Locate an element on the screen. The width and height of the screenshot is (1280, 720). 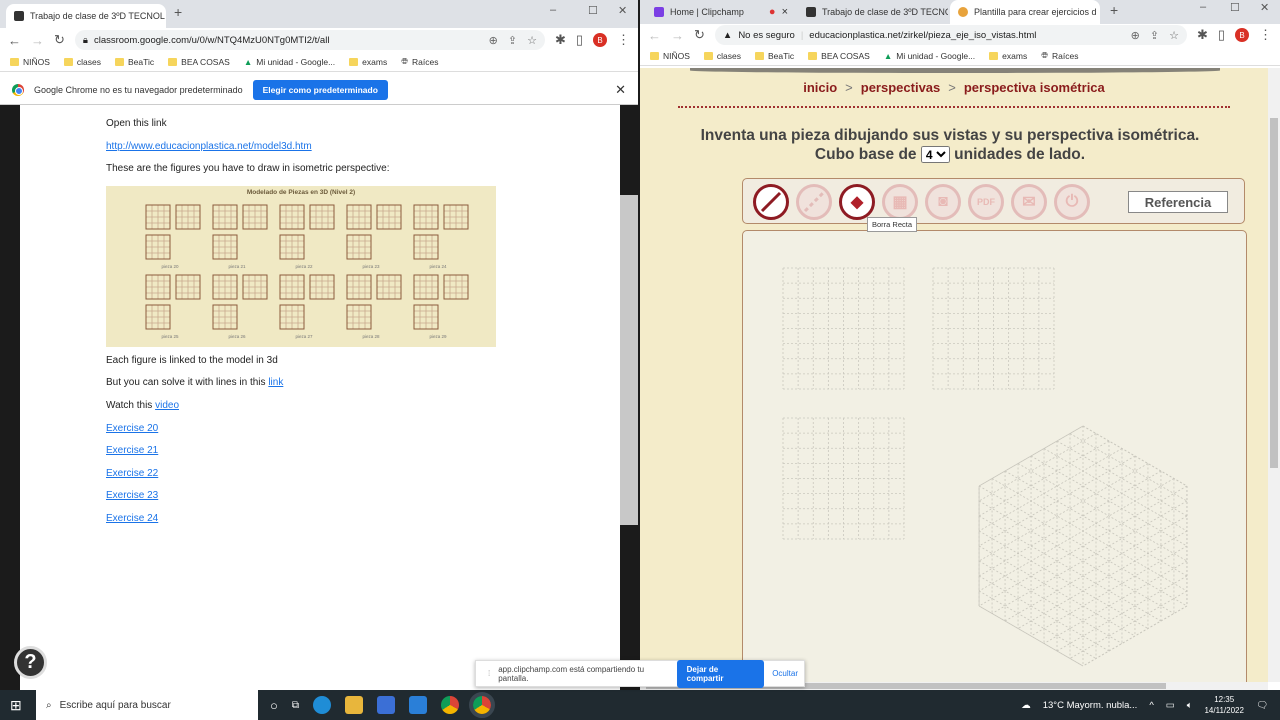
network-icon: ▭ is located at coordinates (1170, 705).